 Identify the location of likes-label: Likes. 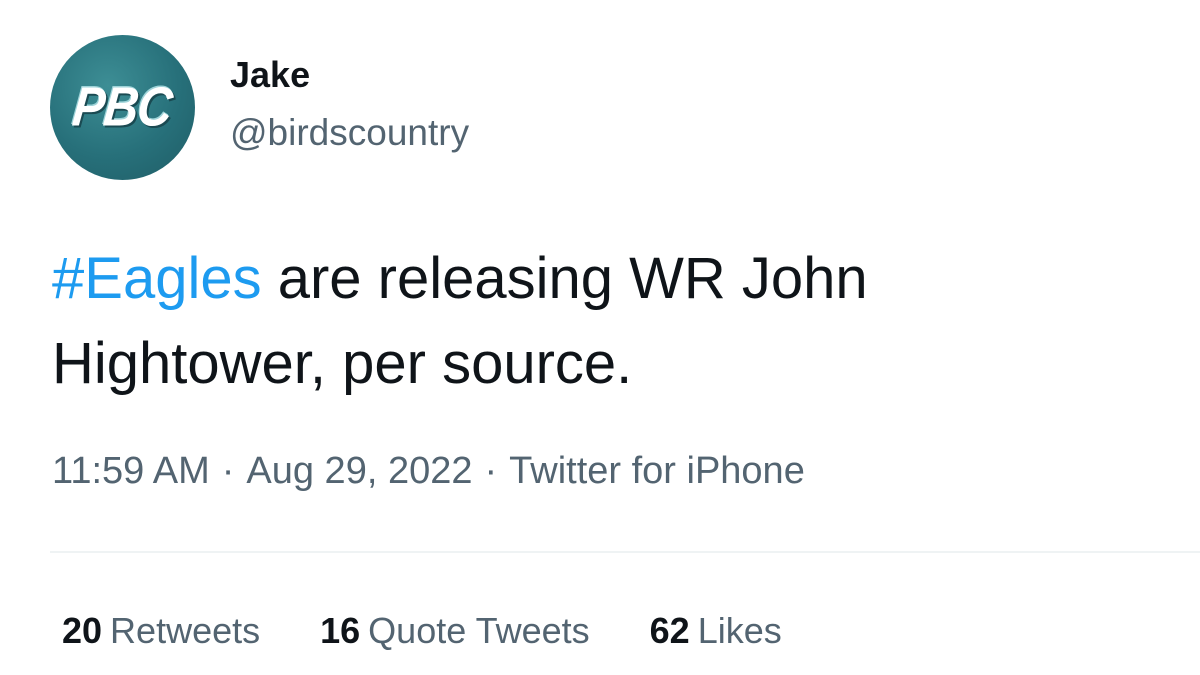
(739, 630).